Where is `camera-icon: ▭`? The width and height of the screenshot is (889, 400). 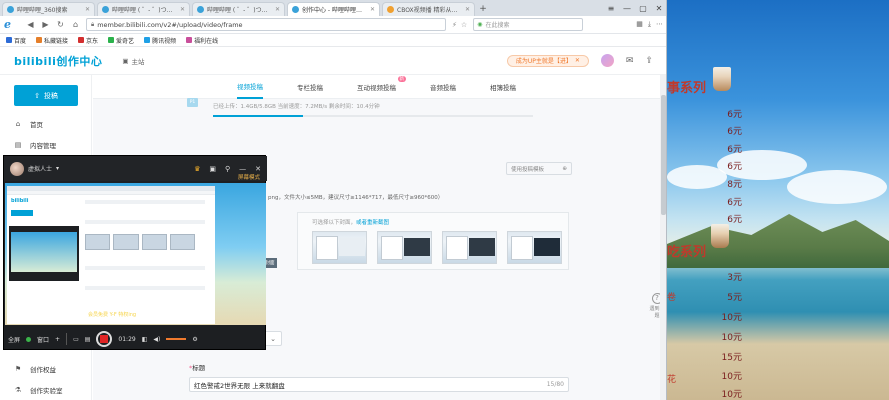
camera-icon: ▭ is located at coordinates (76, 339).